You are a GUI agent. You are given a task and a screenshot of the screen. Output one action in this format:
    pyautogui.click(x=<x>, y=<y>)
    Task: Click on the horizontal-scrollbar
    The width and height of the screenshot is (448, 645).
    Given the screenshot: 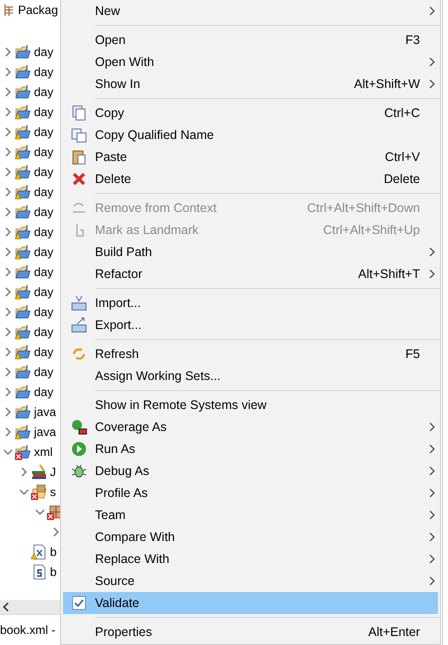 What is the action you would take?
    pyautogui.click(x=30, y=607)
    